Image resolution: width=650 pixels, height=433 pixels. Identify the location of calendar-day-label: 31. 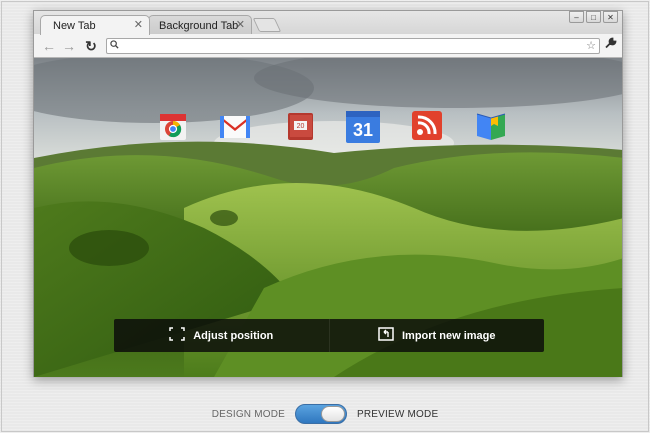
(363, 130).